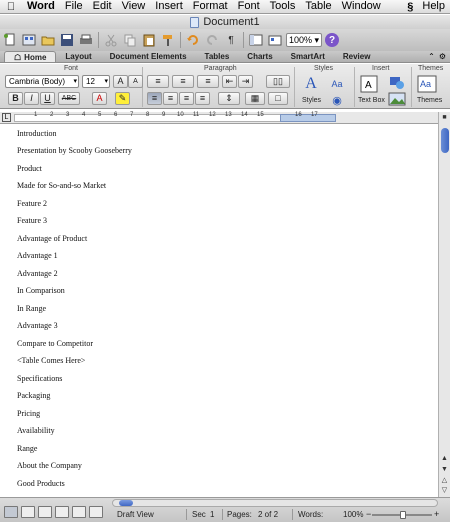 This screenshot has width=450, height=522. What do you see at coordinates (39, 378) in the screenshot?
I see `paragraph: Specifications` at bounding box center [39, 378].